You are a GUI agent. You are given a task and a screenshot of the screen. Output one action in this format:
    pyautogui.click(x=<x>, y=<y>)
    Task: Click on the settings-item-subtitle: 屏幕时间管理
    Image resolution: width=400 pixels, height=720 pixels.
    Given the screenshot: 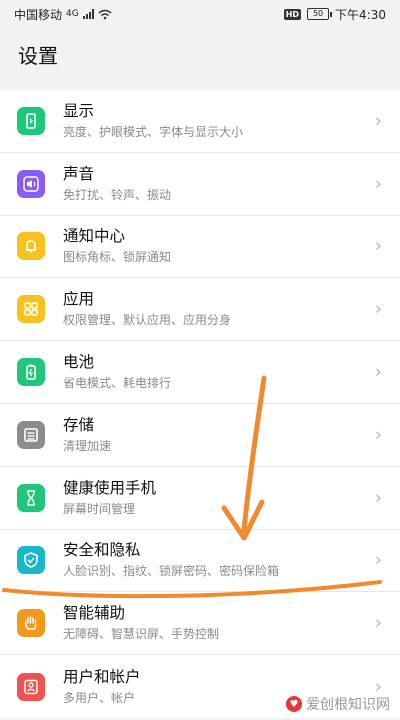 What is the action you would take?
    pyautogui.click(x=99, y=508)
    